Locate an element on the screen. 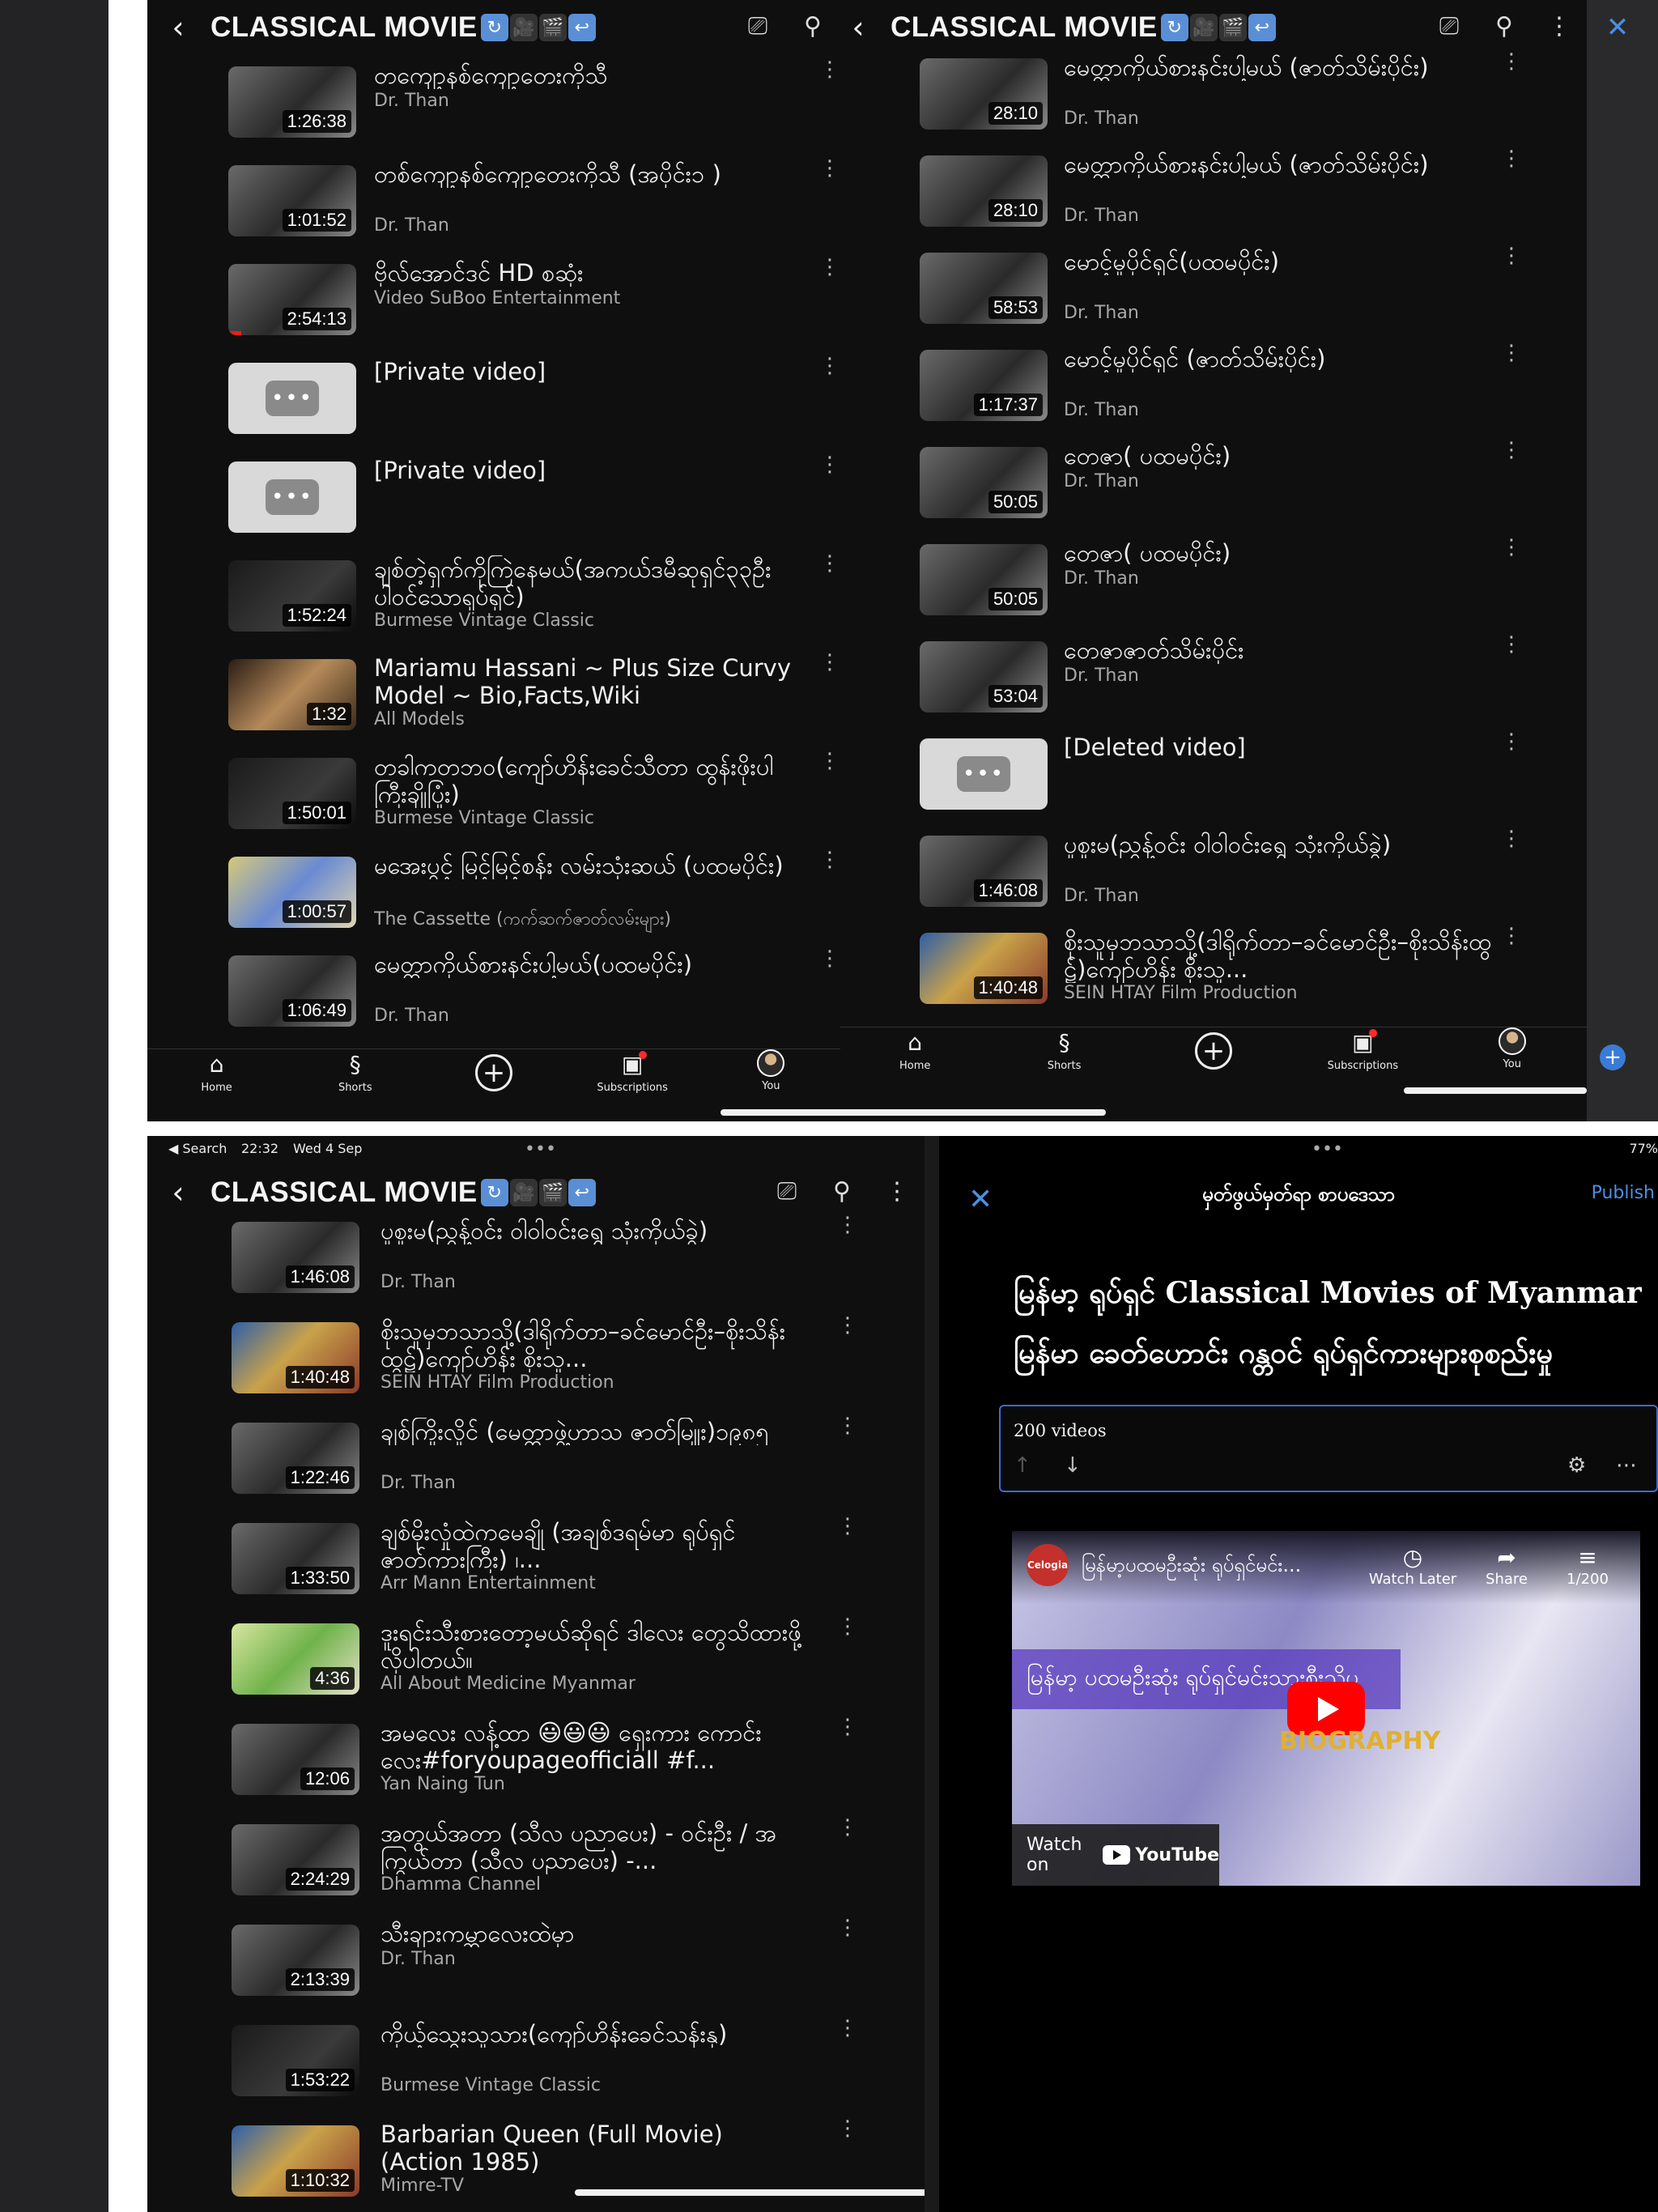 This screenshot has height=2212, width=1658. video-title: ဗိုလ်အောင်ဒင် HD စဆုံး is located at coordinates (584, 273).